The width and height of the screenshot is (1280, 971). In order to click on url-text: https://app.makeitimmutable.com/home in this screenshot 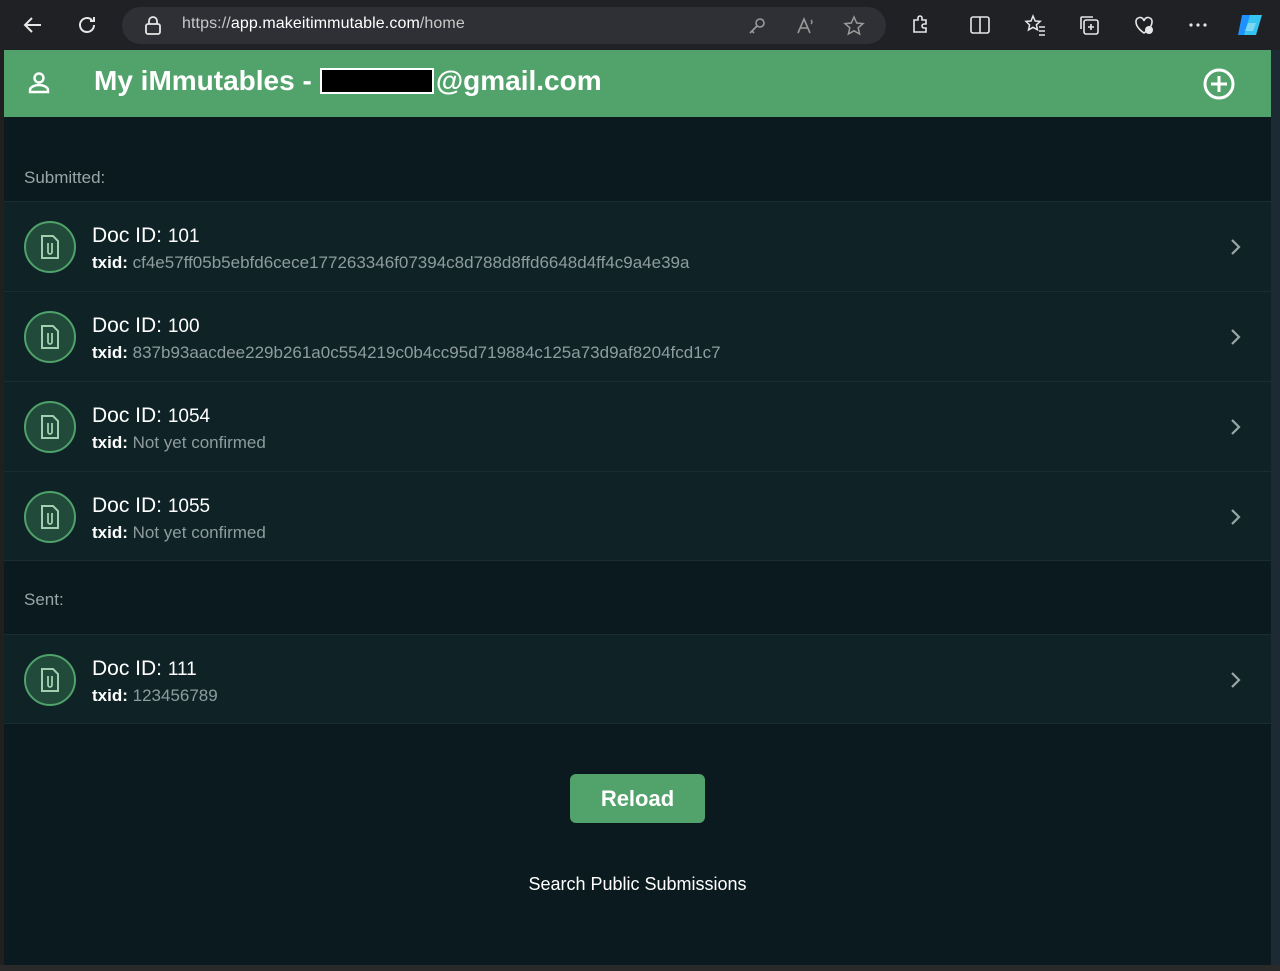, I will do `click(323, 24)`.